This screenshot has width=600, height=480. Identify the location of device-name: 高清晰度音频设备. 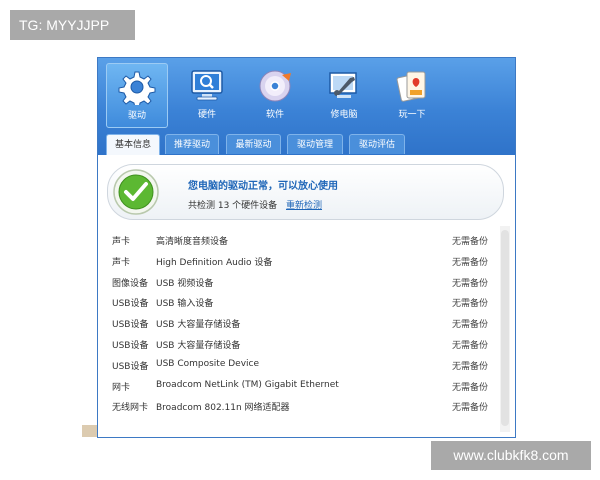
(192, 242).